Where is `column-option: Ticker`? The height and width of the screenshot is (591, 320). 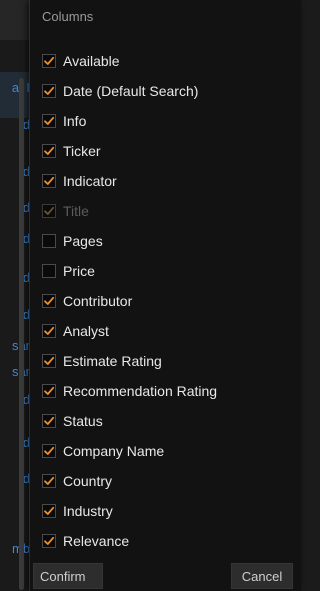
column-option: Ticker is located at coordinates (71, 151).